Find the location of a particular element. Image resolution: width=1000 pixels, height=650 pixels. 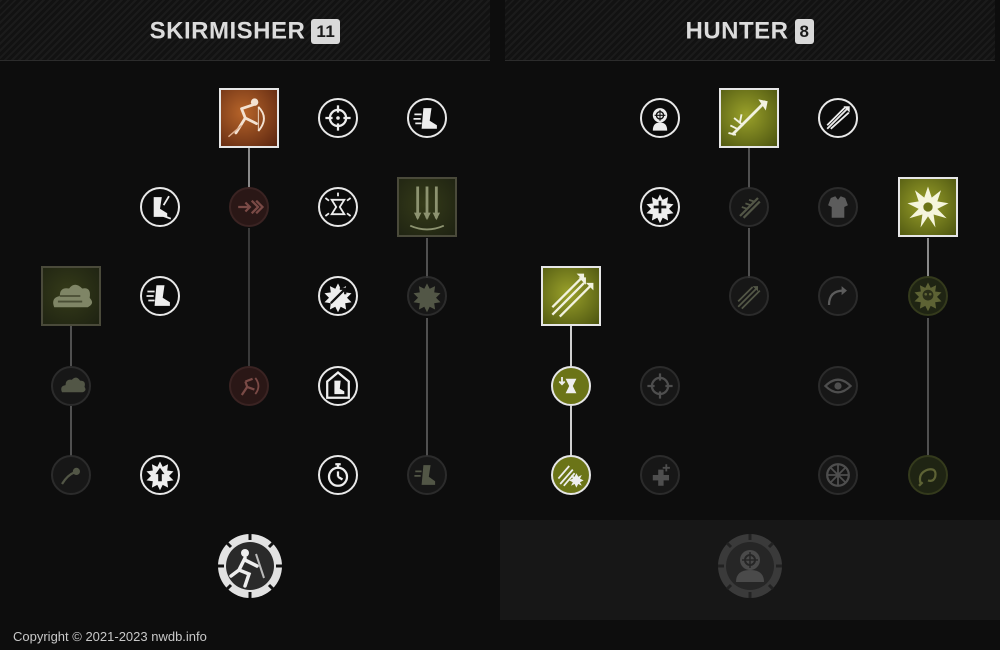

sprinting-archer-icon is located at coordinates (250, 566).